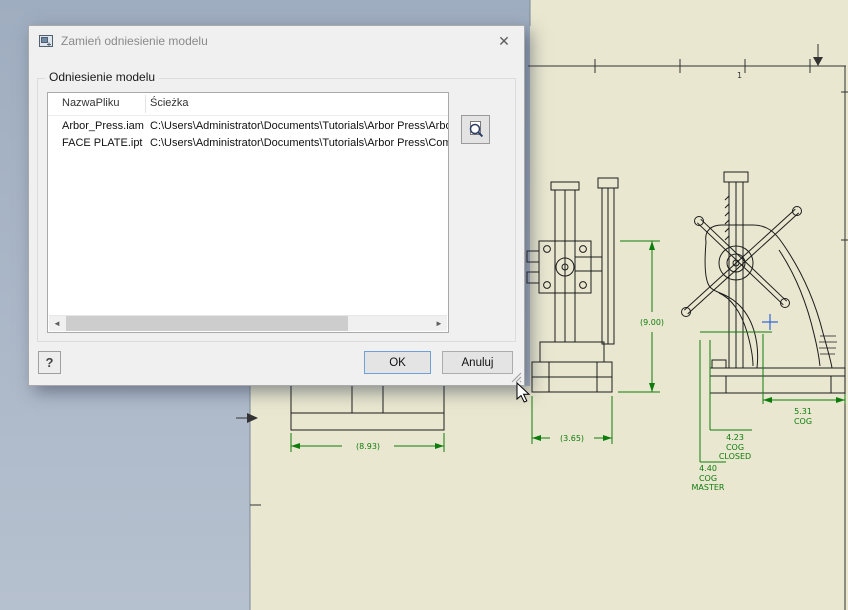 This screenshot has height=610, width=848. What do you see at coordinates (477, 362) in the screenshot?
I see `cancel-button: Anuluj` at bounding box center [477, 362].